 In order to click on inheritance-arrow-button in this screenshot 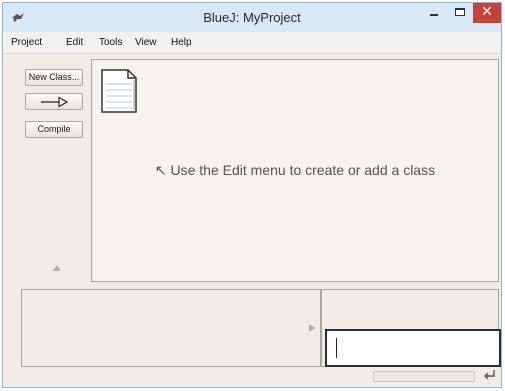, I will do `click(54, 101)`.